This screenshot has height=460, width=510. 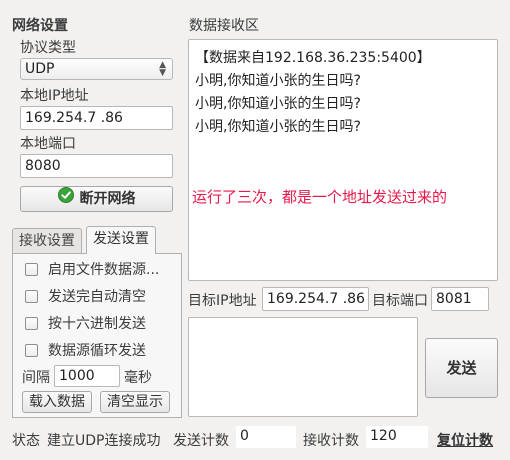 I want to click on target-ip-label: 目标IP地址, so click(x=222, y=301).